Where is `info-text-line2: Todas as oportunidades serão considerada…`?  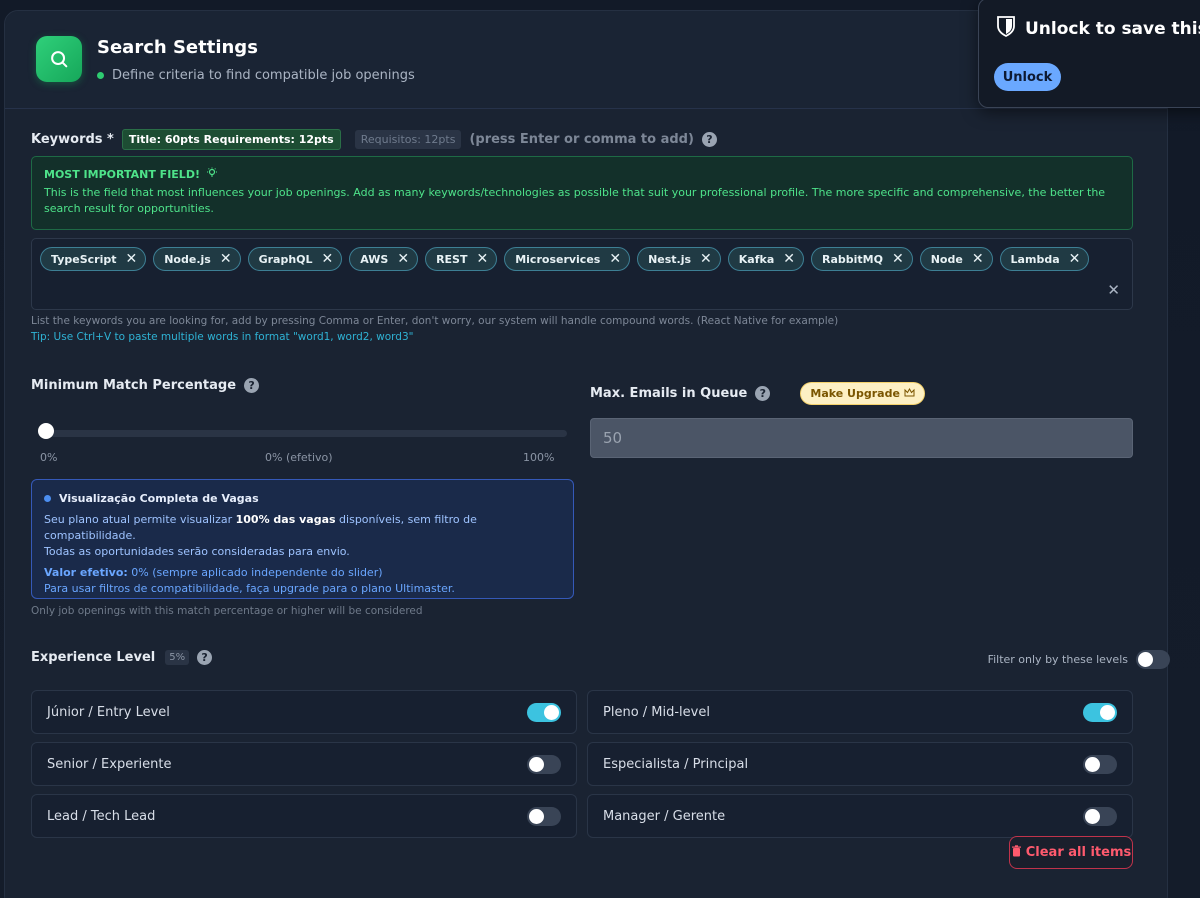 info-text-line2: Todas as oportunidades serão considerada… is located at coordinates (197, 551).